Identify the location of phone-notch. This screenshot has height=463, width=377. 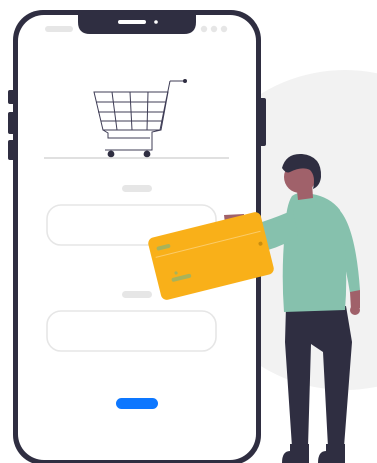
(137, 24).